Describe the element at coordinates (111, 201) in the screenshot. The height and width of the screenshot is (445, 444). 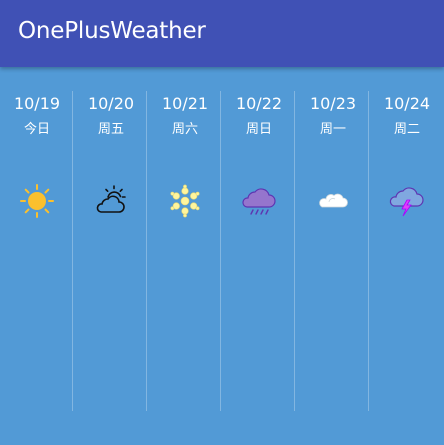
I see `partly-cloudy-icon` at that location.